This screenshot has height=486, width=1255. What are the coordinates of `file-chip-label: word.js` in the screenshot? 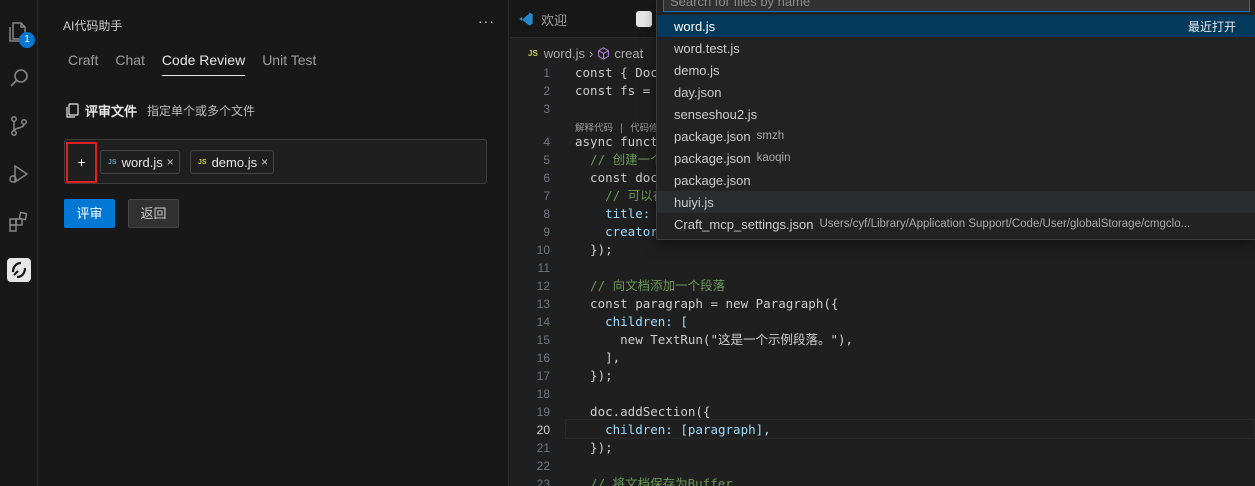 It's located at (142, 162).